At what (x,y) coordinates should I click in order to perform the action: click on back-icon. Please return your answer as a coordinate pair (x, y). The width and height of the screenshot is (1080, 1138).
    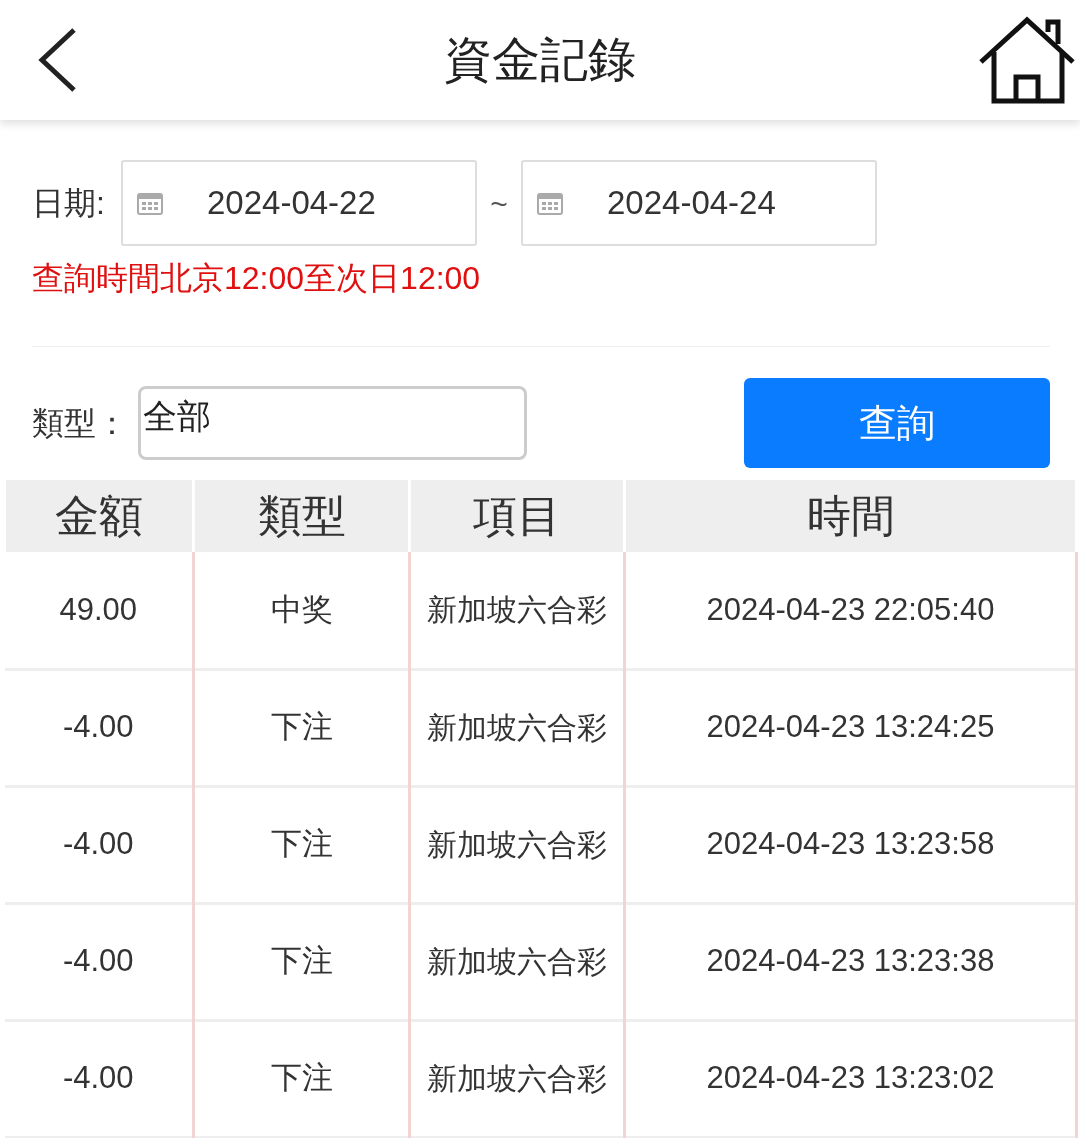
    Looking at the image, I should click on (57, 60).